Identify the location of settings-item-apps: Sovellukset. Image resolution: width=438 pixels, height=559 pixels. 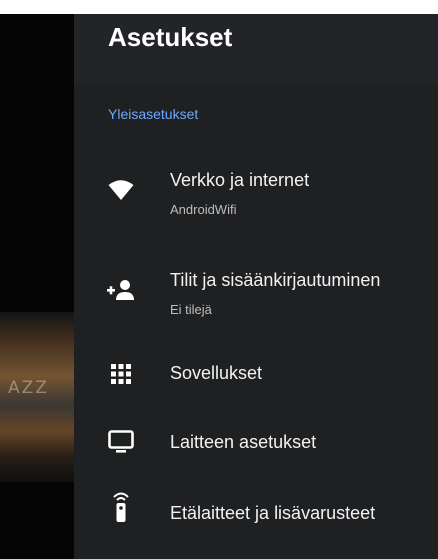
(256, 380).